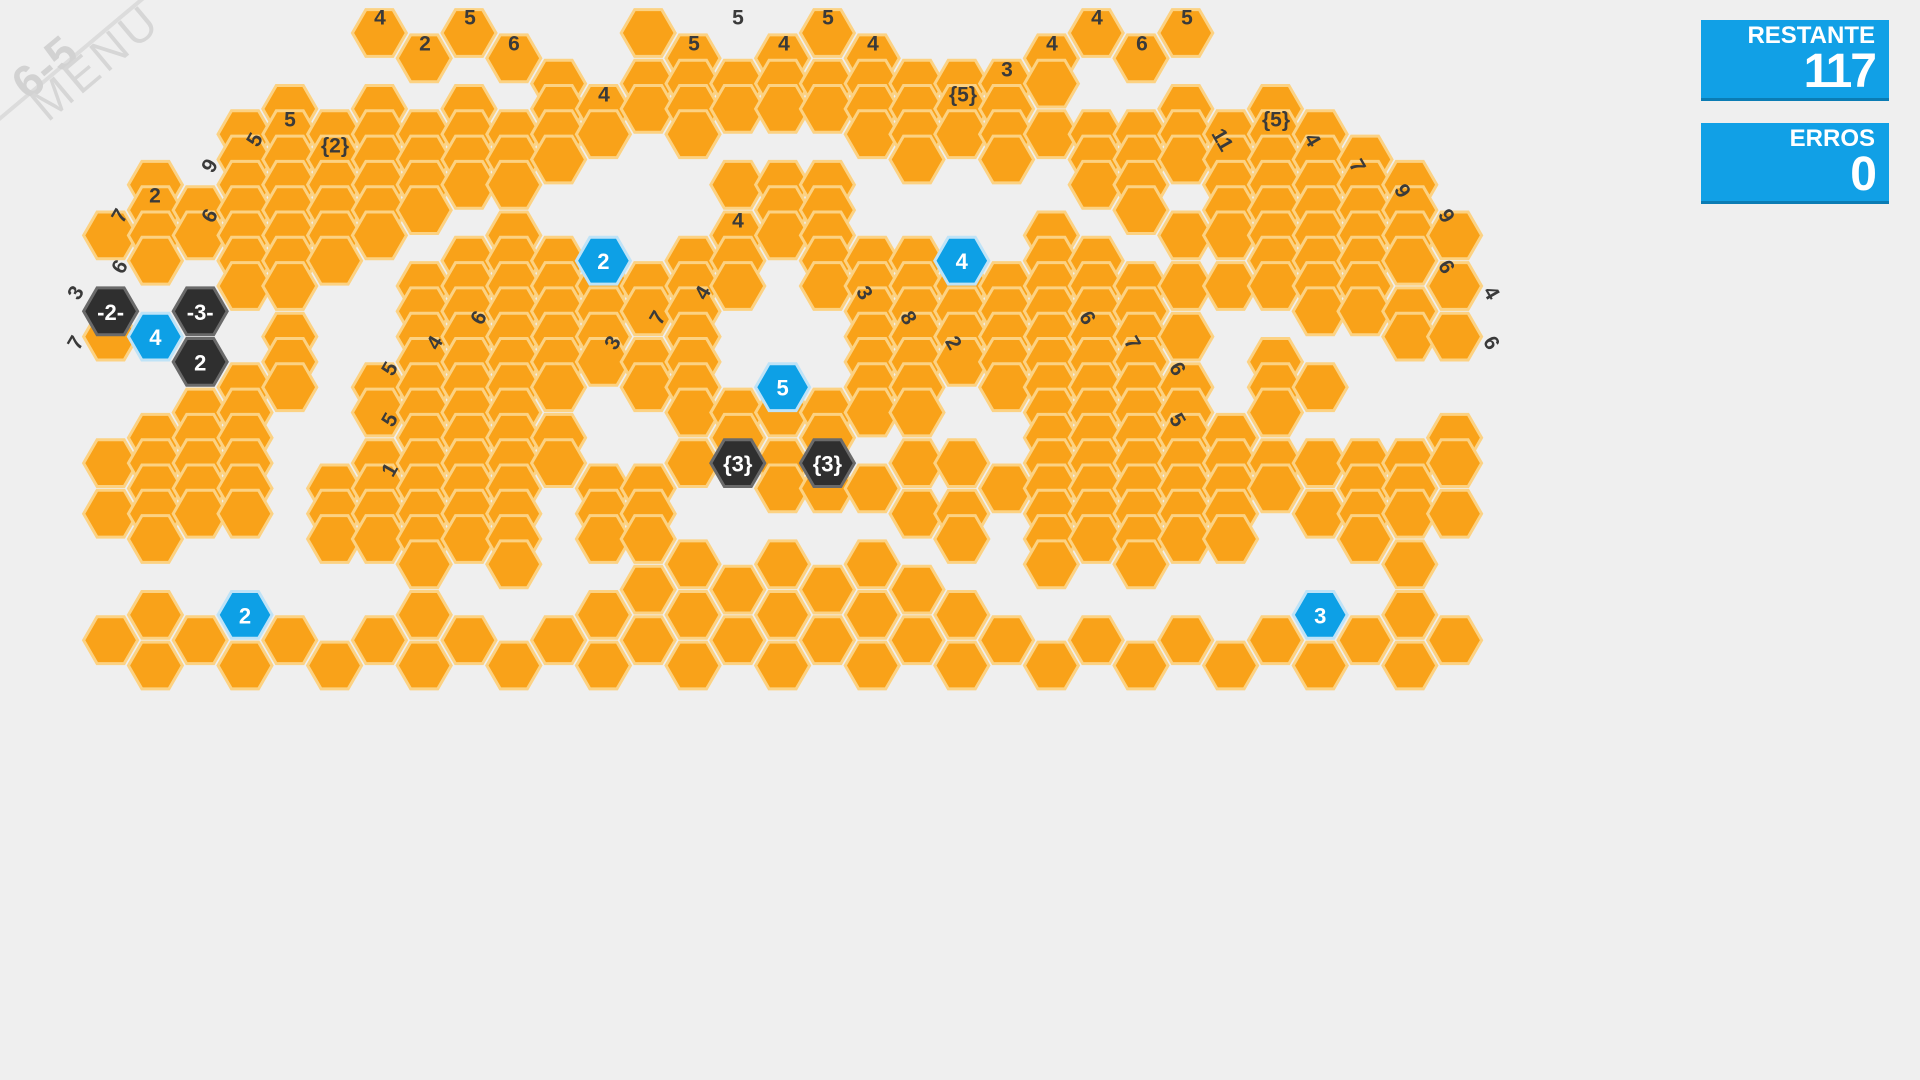 The image size is (1920, 1080). I want to click on line-clue: 3, so click(1007, 70).